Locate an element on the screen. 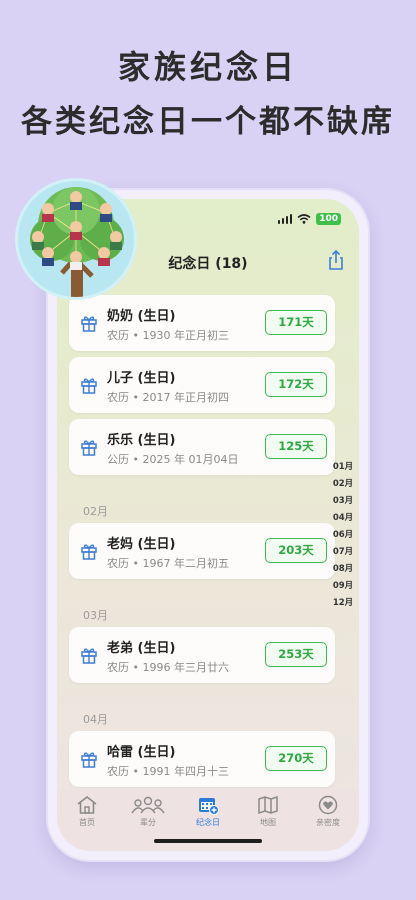  month-index: 01月 02月 03月 04月 06月 07月 08月 09月 12月 is located at coordinates (343, 535).